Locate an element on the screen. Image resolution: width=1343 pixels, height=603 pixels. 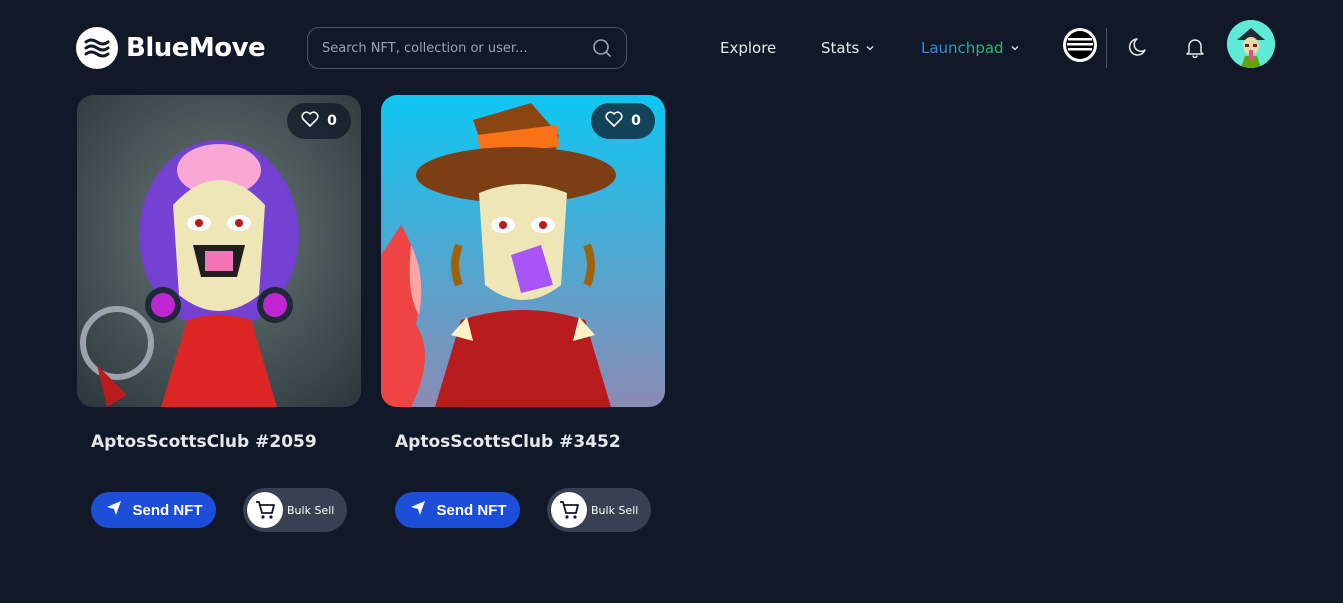
header-divider is located at coordinates (1106, 48).